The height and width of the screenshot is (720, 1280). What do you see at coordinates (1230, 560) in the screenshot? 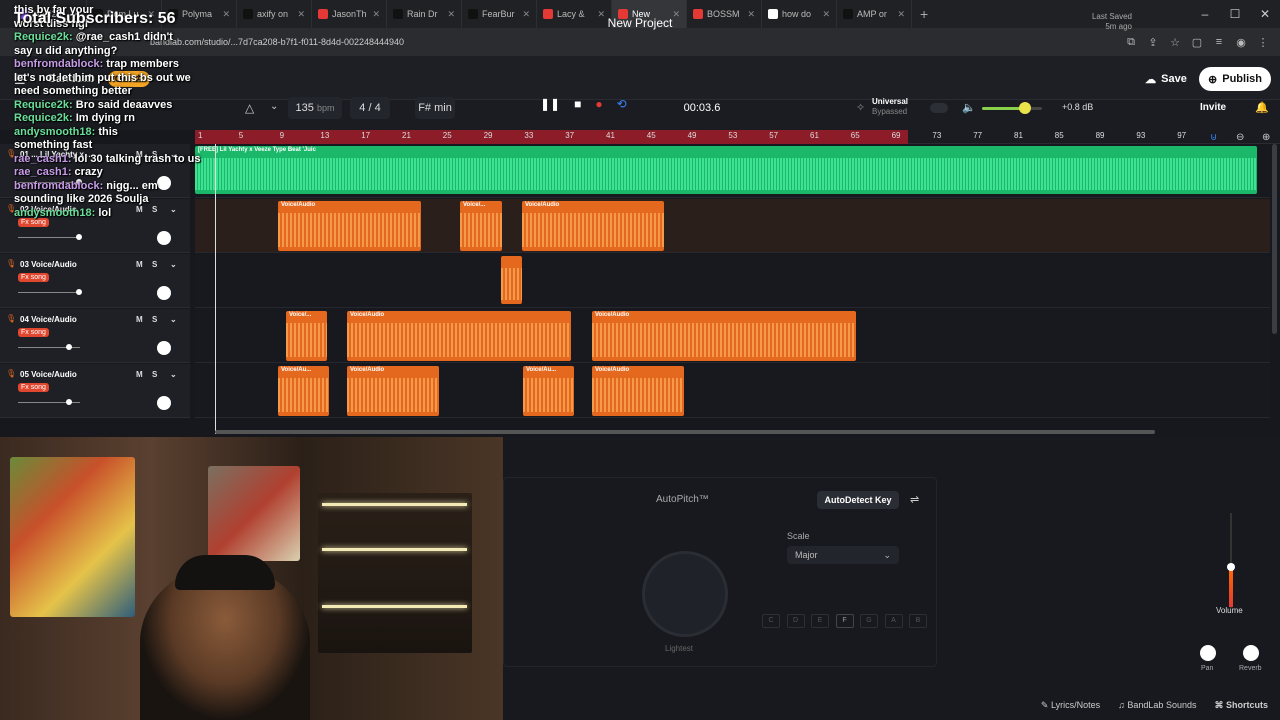
I see `track-volume-fader` at bounding box center [1230, 560].